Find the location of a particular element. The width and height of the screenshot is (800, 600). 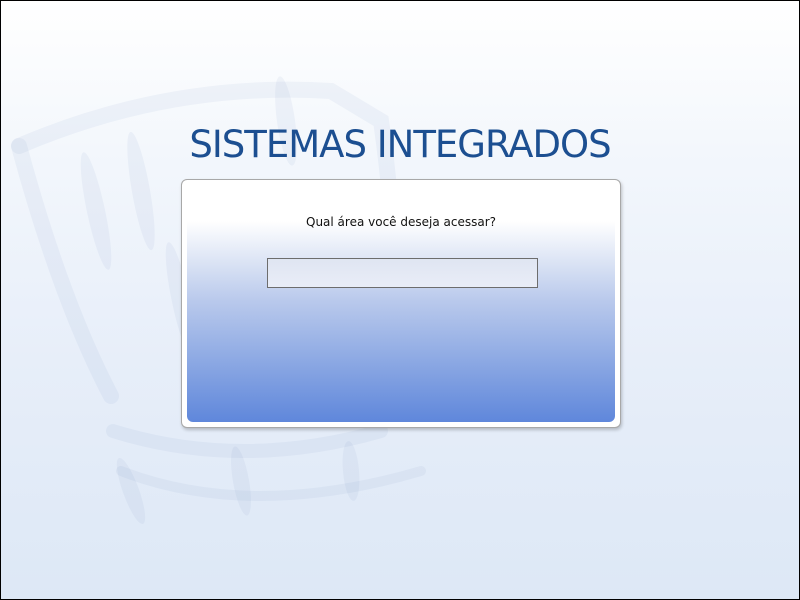

area-input is located at coordinates (402, 273).